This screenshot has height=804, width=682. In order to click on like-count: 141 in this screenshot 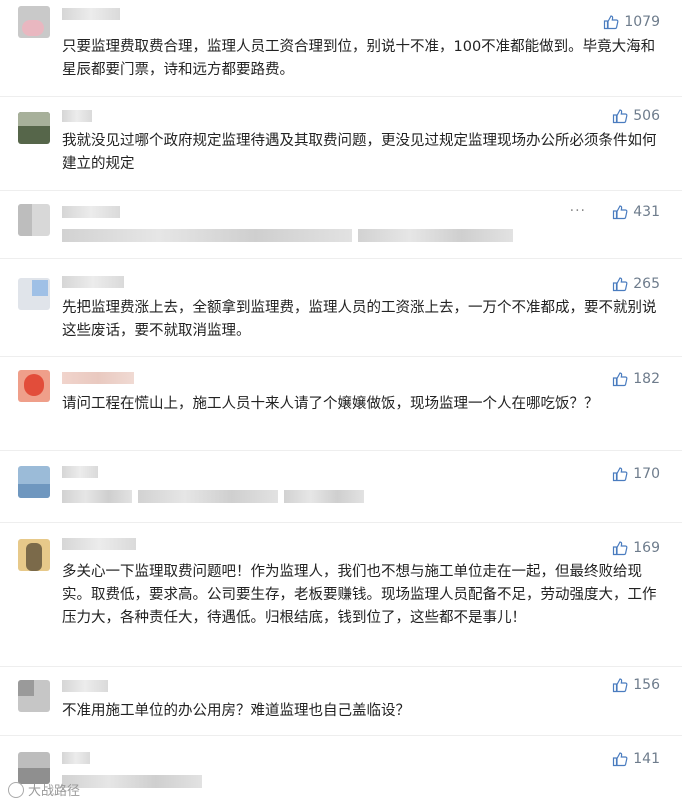, I will do `click(646, 759)`.